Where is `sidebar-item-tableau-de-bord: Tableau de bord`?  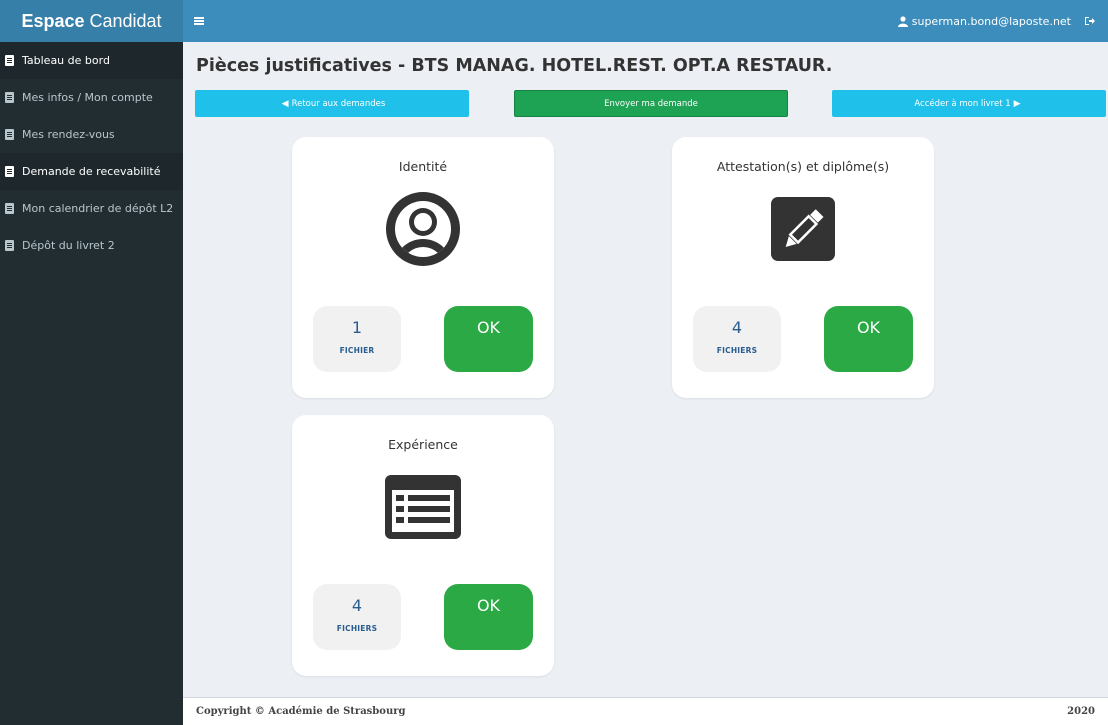 sidebar-item-tableau-de-bord: Tableau de bord is located at coordinates (91, 60).